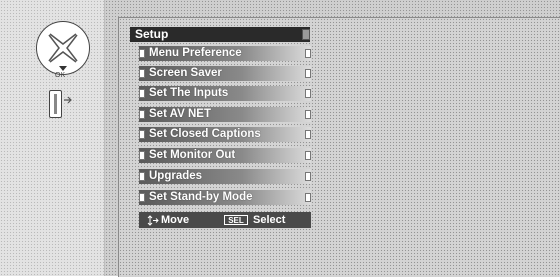 Image resolution: width=560 pixels, height=277 pixels. I want to click on dpad-icon, so click(63, 48).